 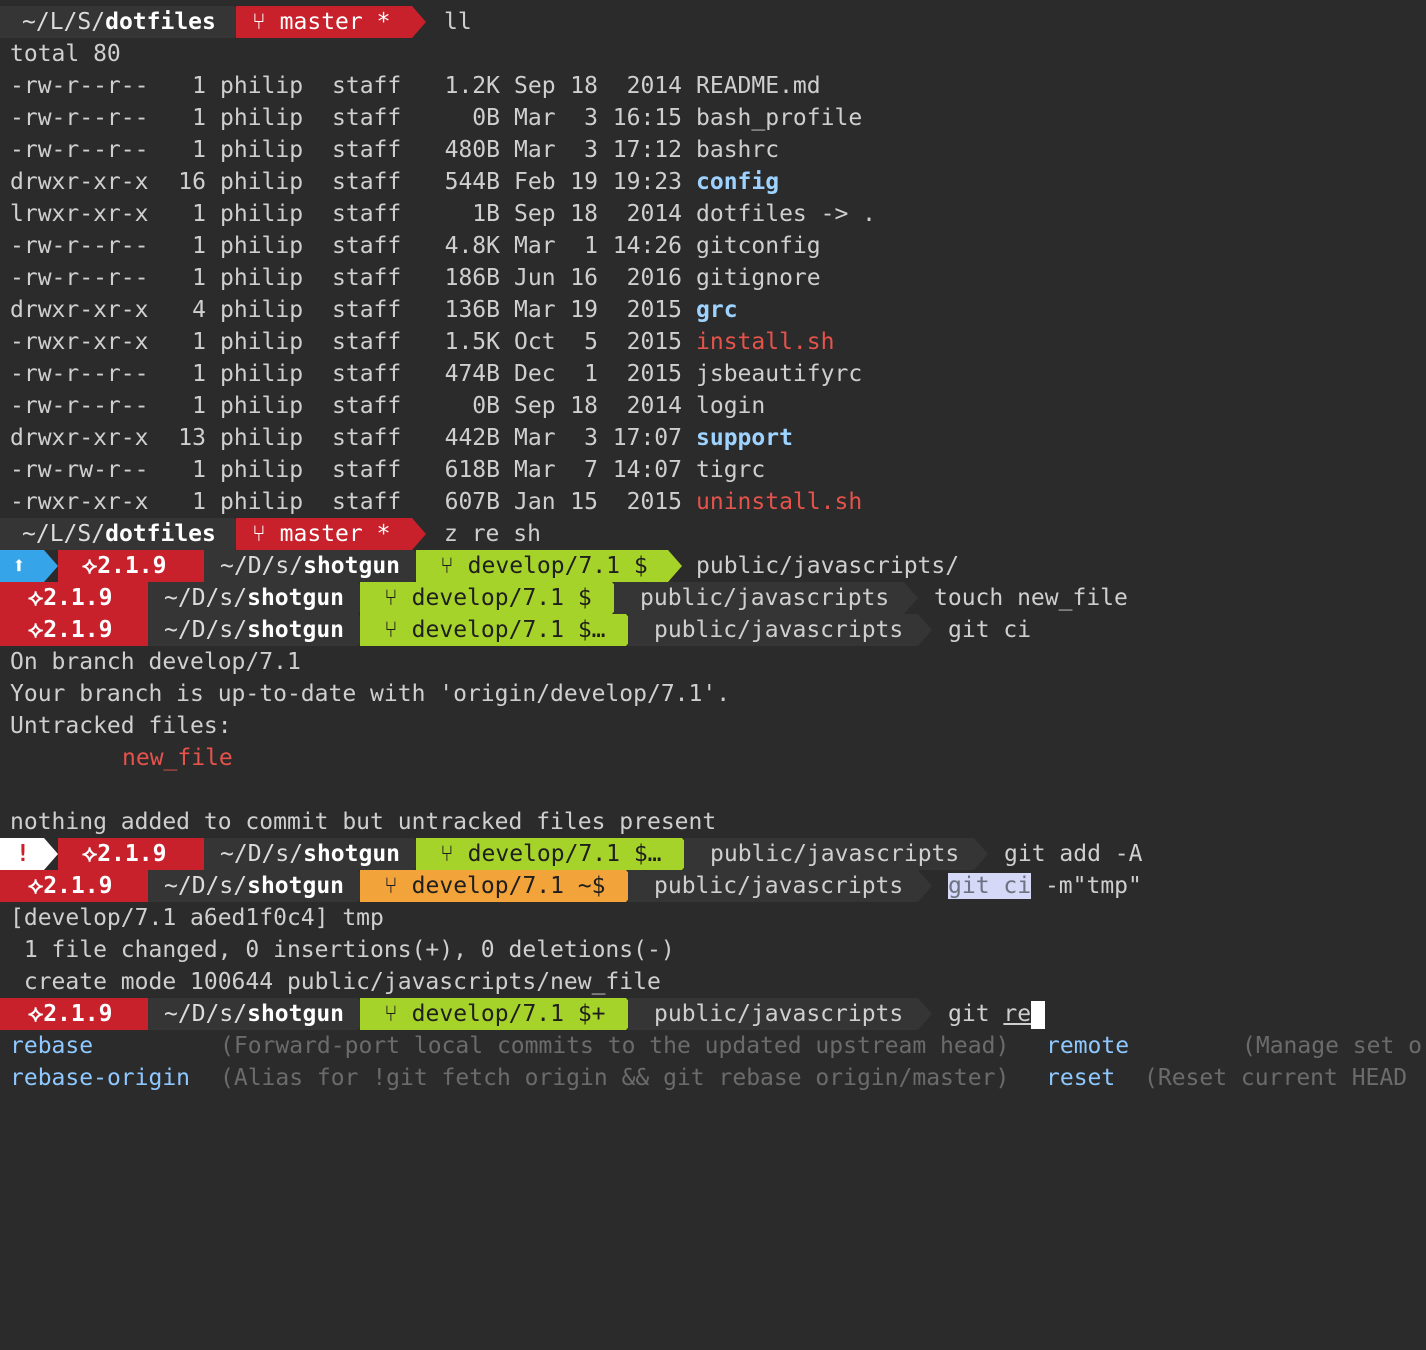 What do you see at coordinates (730, 470) in the screenshot?
I see `ls-filename: tigrc` at bounding box center [730, 470].